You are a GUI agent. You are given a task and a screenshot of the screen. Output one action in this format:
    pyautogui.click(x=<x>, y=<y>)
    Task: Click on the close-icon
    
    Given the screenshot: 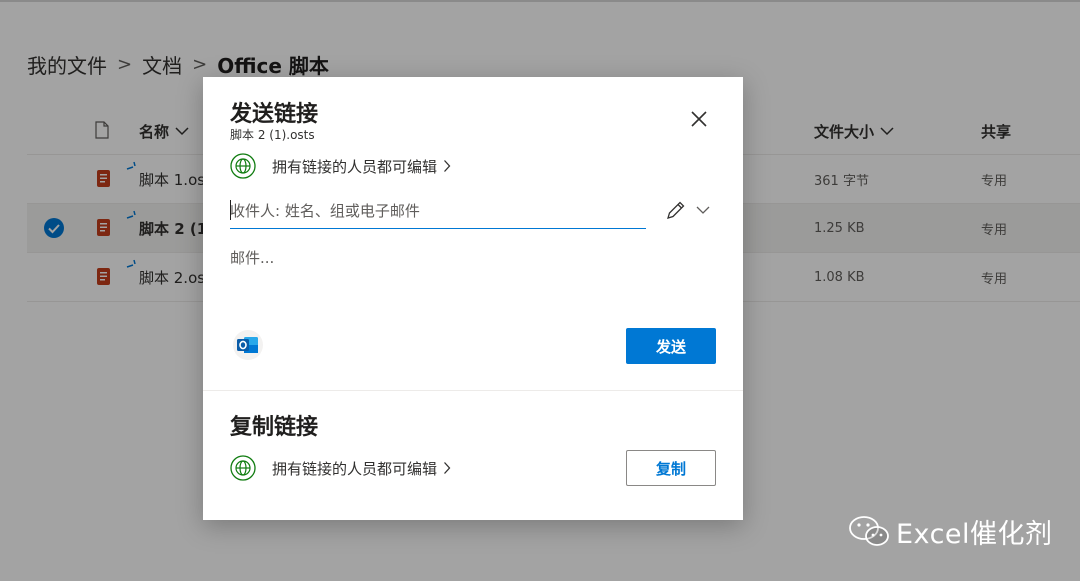 What is the action you would take?
    pyautogui.click(x=699, y=119)
    